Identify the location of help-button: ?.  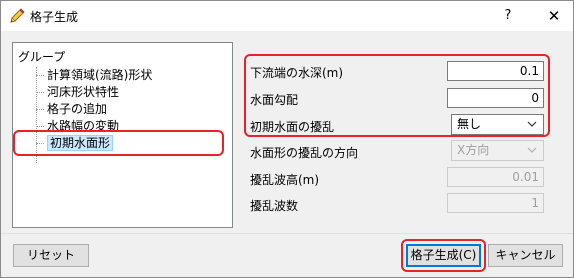
(508, 16).